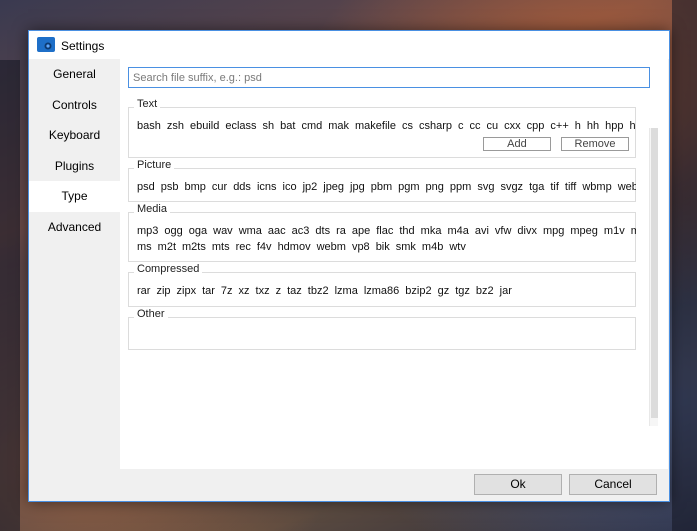 This screenshot has width=697, height=531. Describe the element at coordinates (74, 74) in the screenshot. I see `sidebar-item-general: General` at that location.